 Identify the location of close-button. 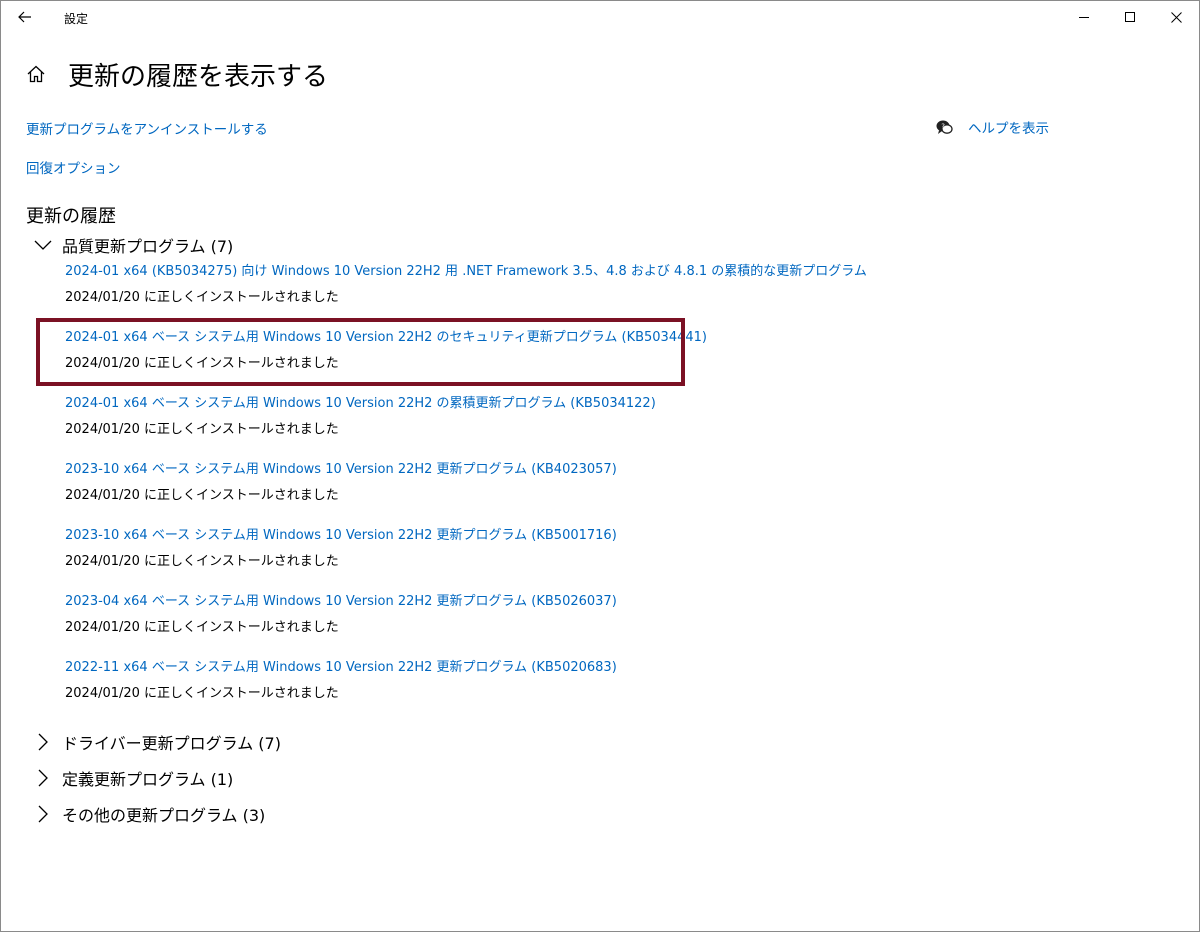
(1176, 17).